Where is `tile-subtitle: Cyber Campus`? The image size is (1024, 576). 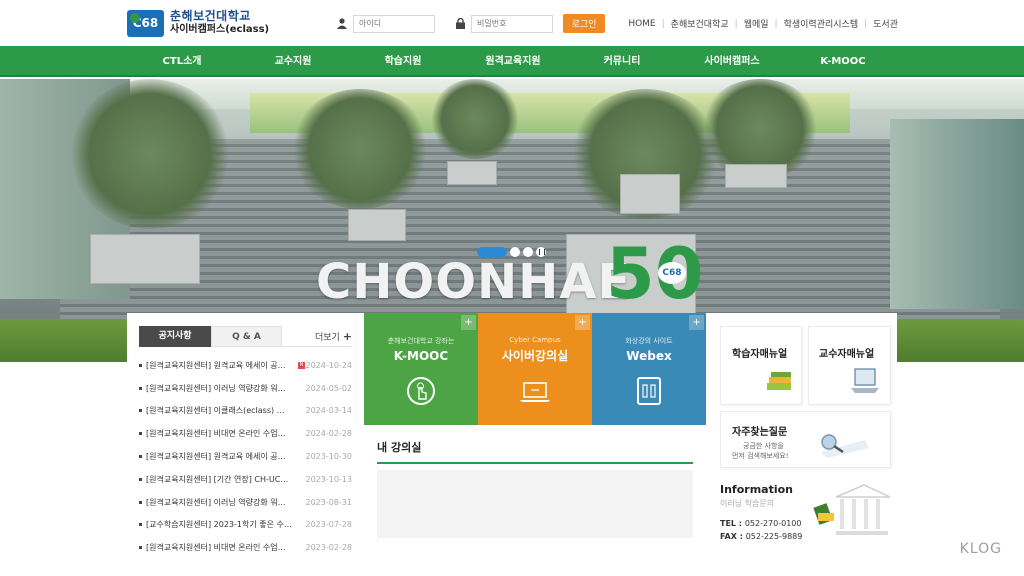 tile-subtitle: Cyber Campus is located at coordinates (535, 340).